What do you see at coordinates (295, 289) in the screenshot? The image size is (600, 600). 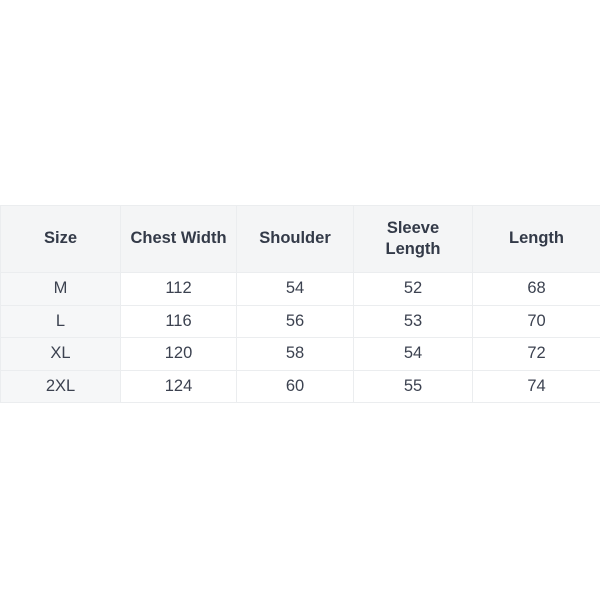 I see `cell-shoulder: 54` at bounding box center [295, 289].